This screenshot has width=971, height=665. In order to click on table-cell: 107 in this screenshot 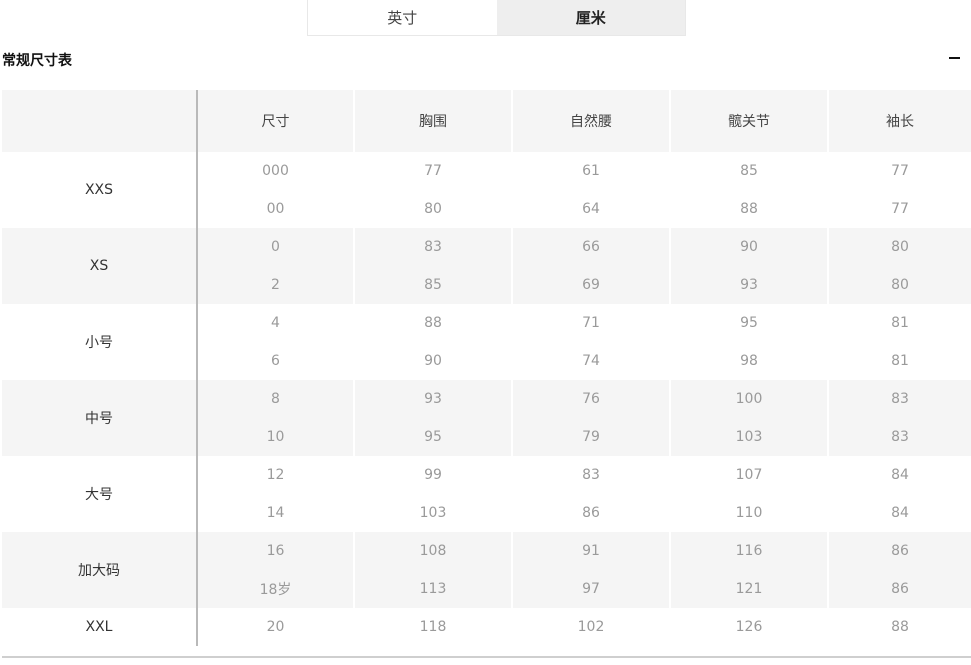, I will do `click(750, 475)`.